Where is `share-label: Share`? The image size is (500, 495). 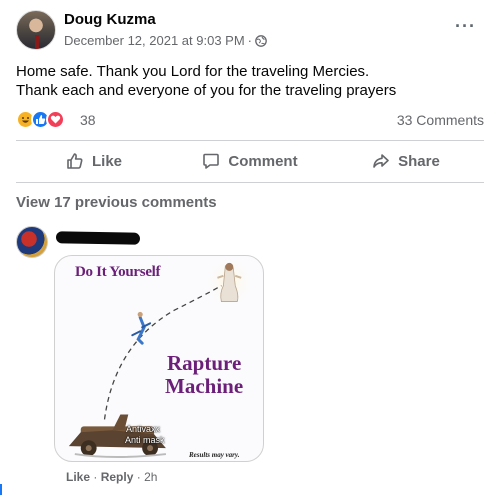
share-label: Share is located at coordinates (419, 161).